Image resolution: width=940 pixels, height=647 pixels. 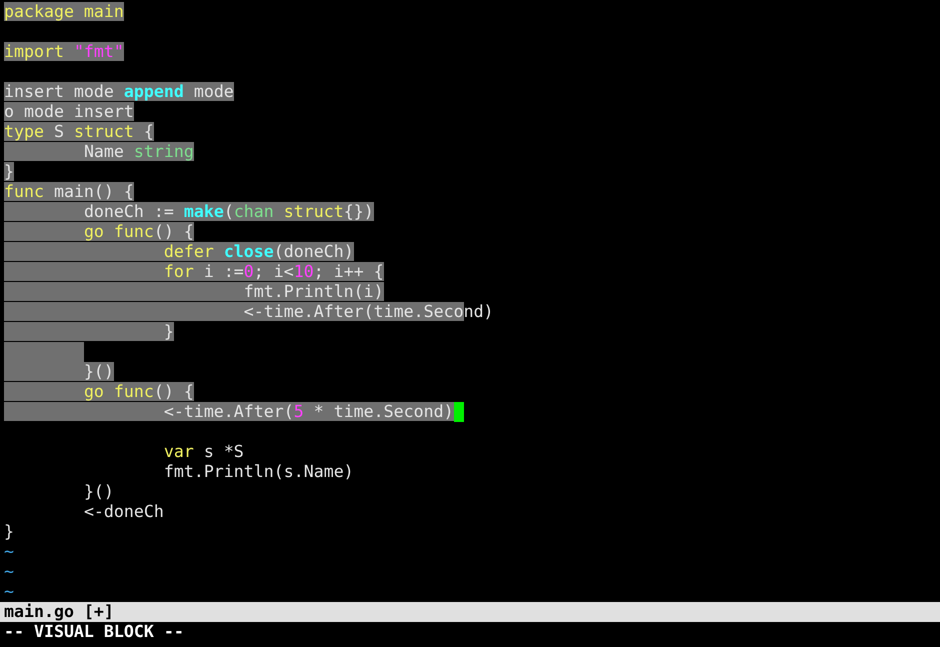 I want to click on code-line: doneCh := make(chan struct{}), so click(x=189, y=212).